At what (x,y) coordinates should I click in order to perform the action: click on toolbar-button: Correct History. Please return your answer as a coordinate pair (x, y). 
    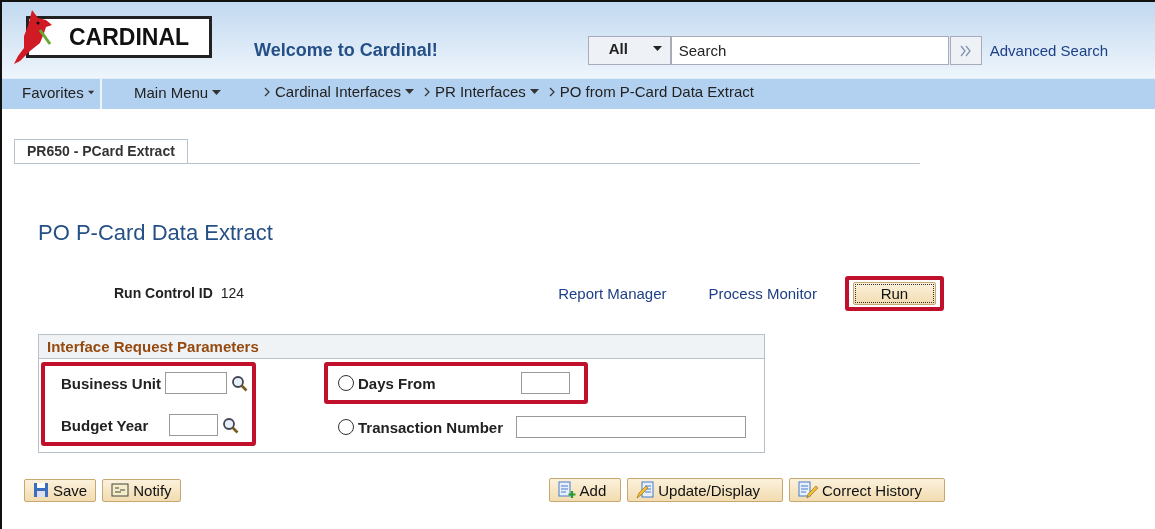
    Looking at the image, I should click on (866, 490).